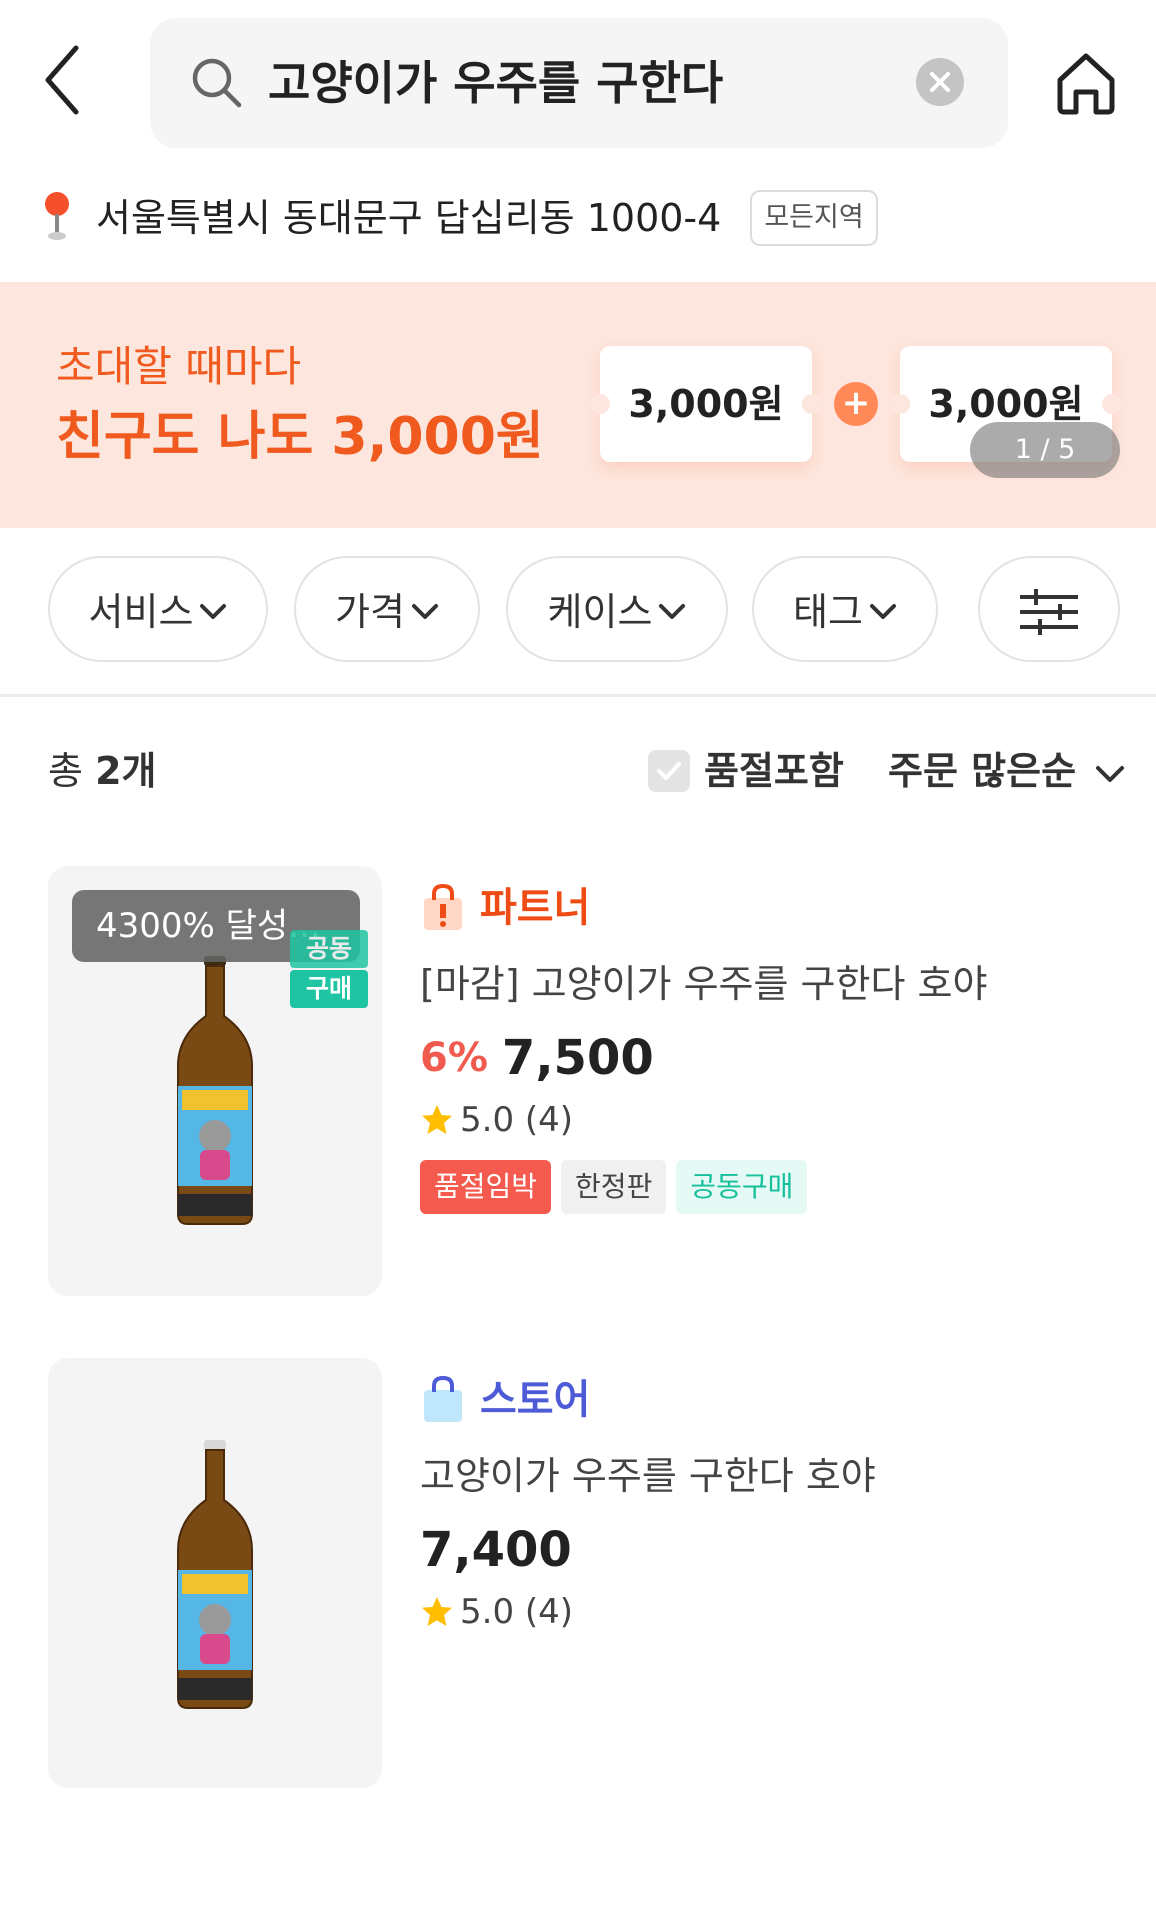 Image resolution: width=1156 pixels, height=1917 pixels. I want to click on group-buy-label-top: 공동, so click(329, 949).